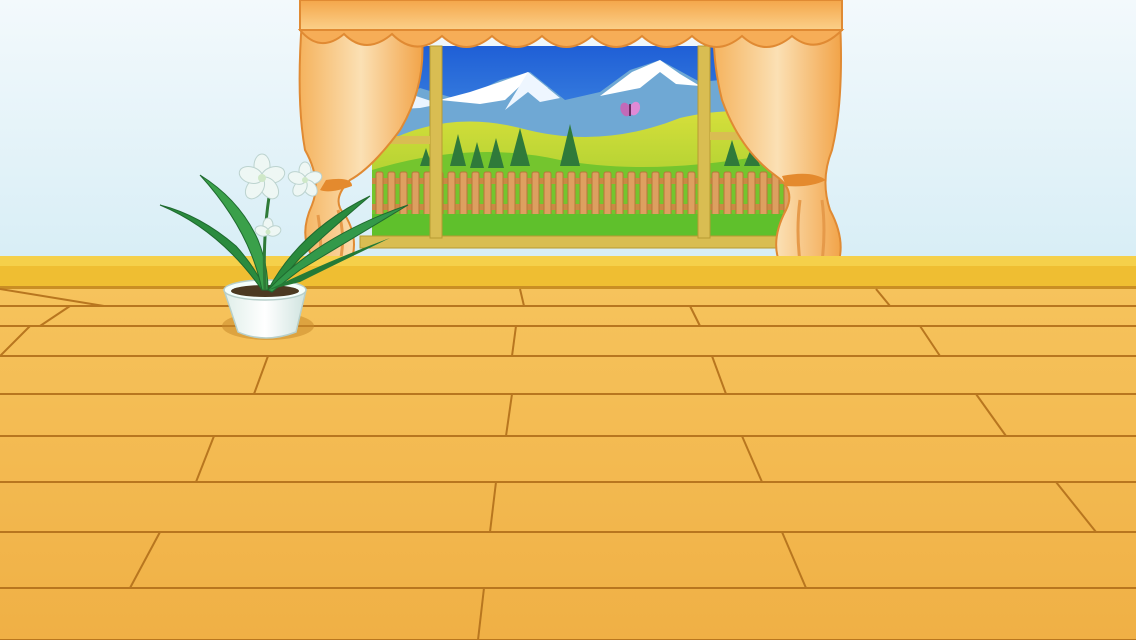  Describe the element at coordinates (568, 277) in the screenshot. I see `baseboard` at that location.